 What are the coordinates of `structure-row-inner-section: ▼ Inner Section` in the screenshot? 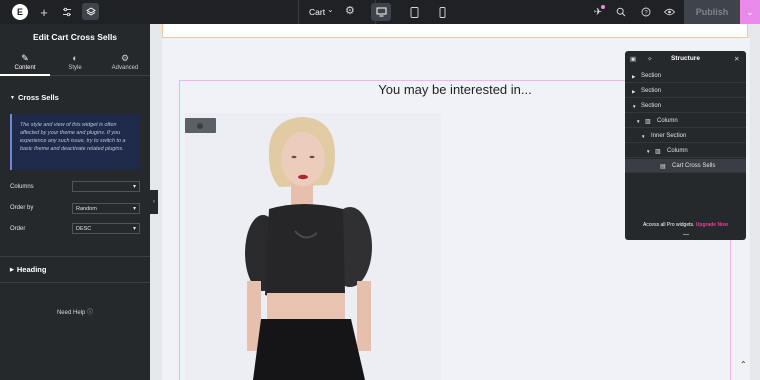 It's located at (685, 136).